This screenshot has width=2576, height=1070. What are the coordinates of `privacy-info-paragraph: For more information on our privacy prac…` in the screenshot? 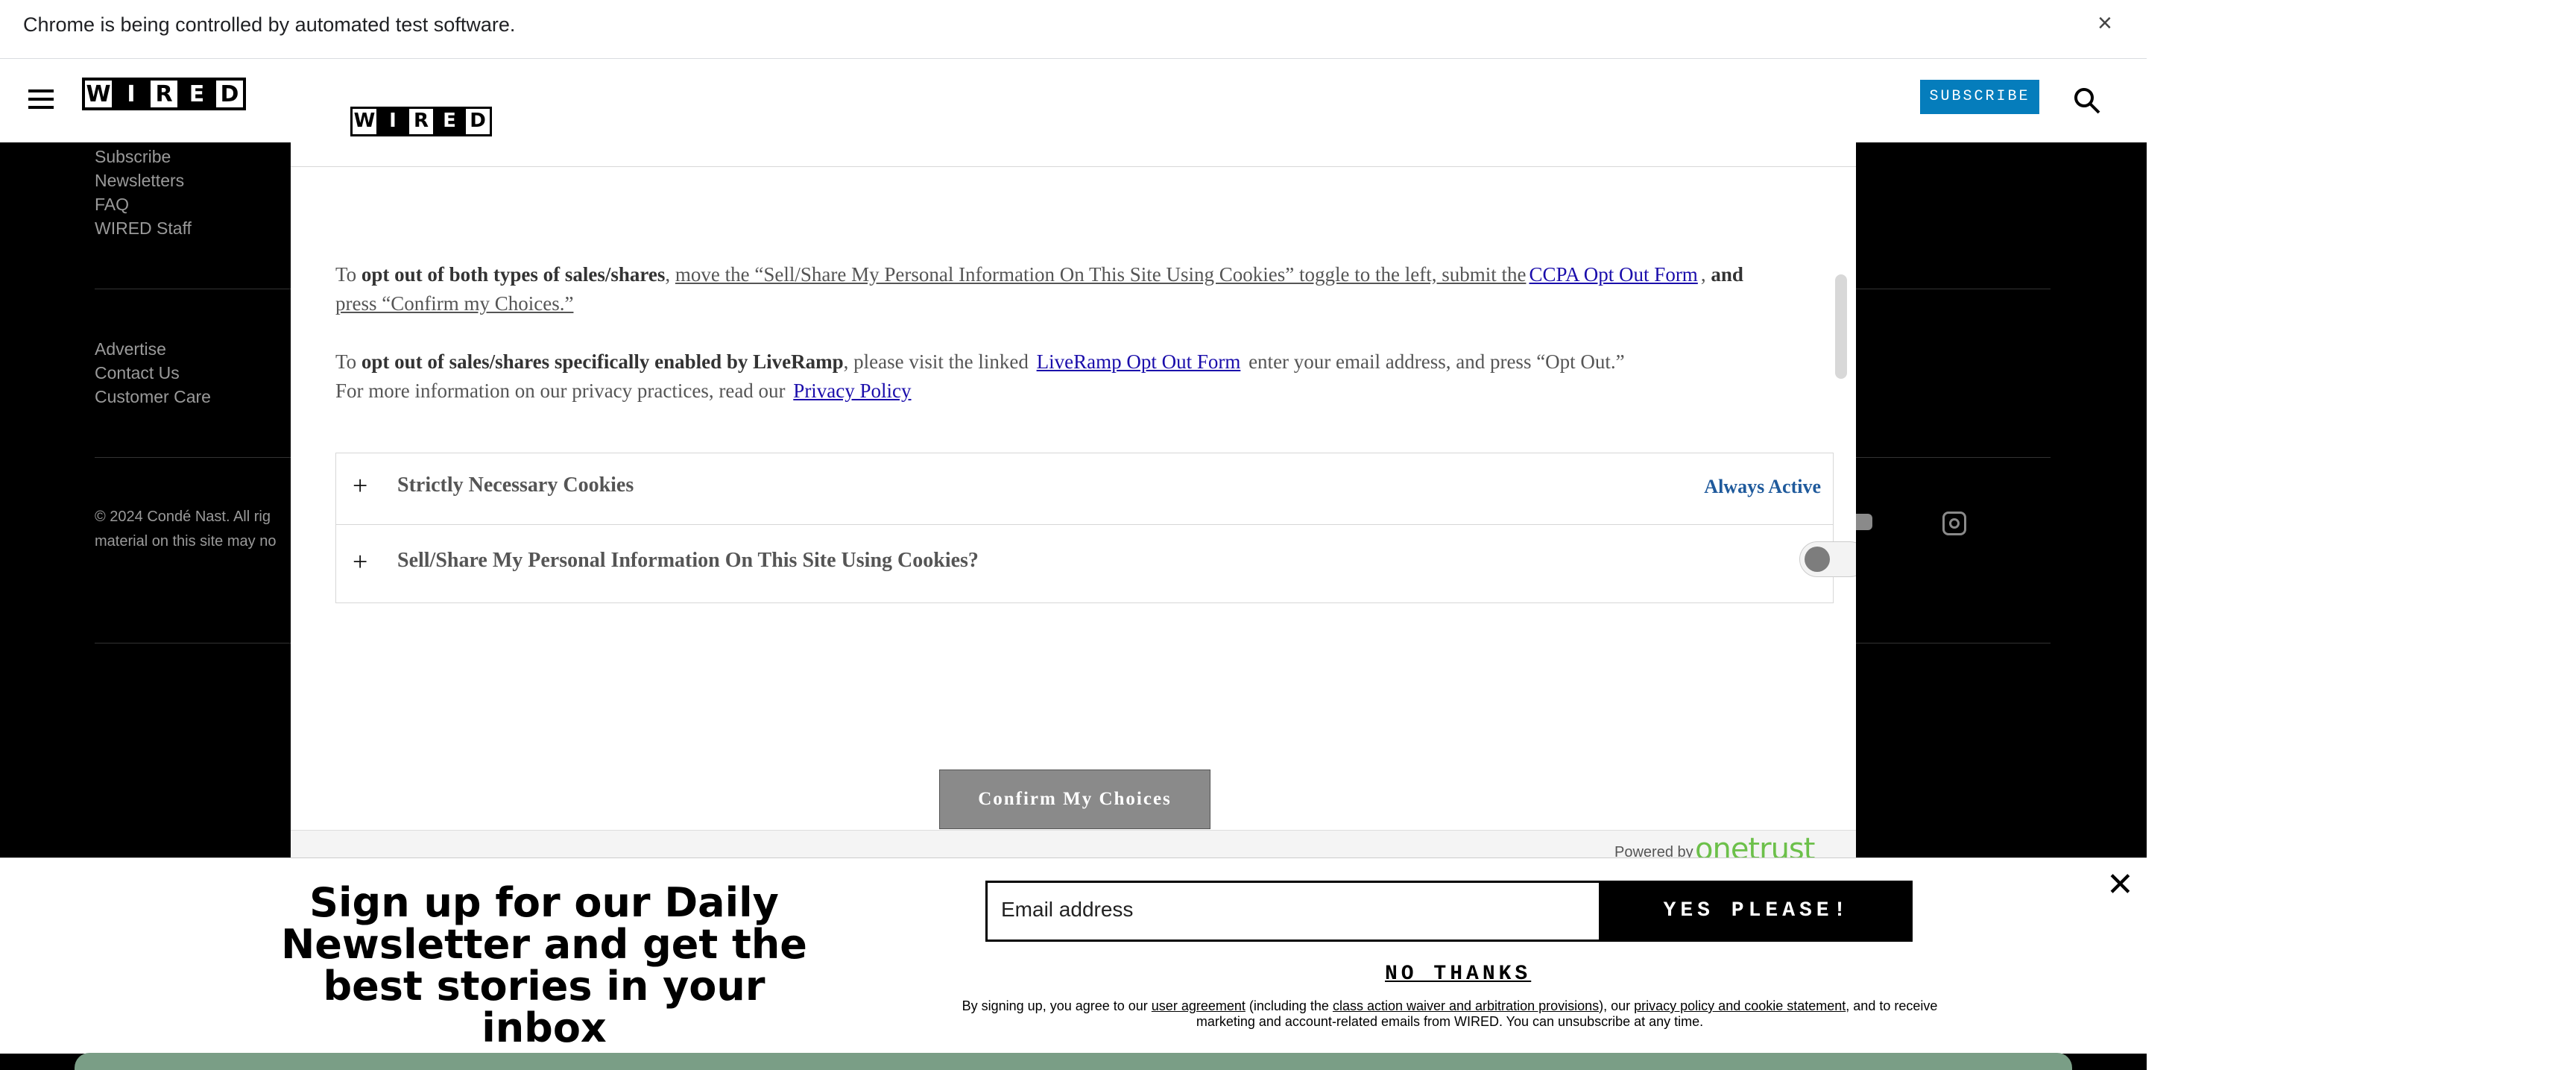 It's located at (1062, 391).